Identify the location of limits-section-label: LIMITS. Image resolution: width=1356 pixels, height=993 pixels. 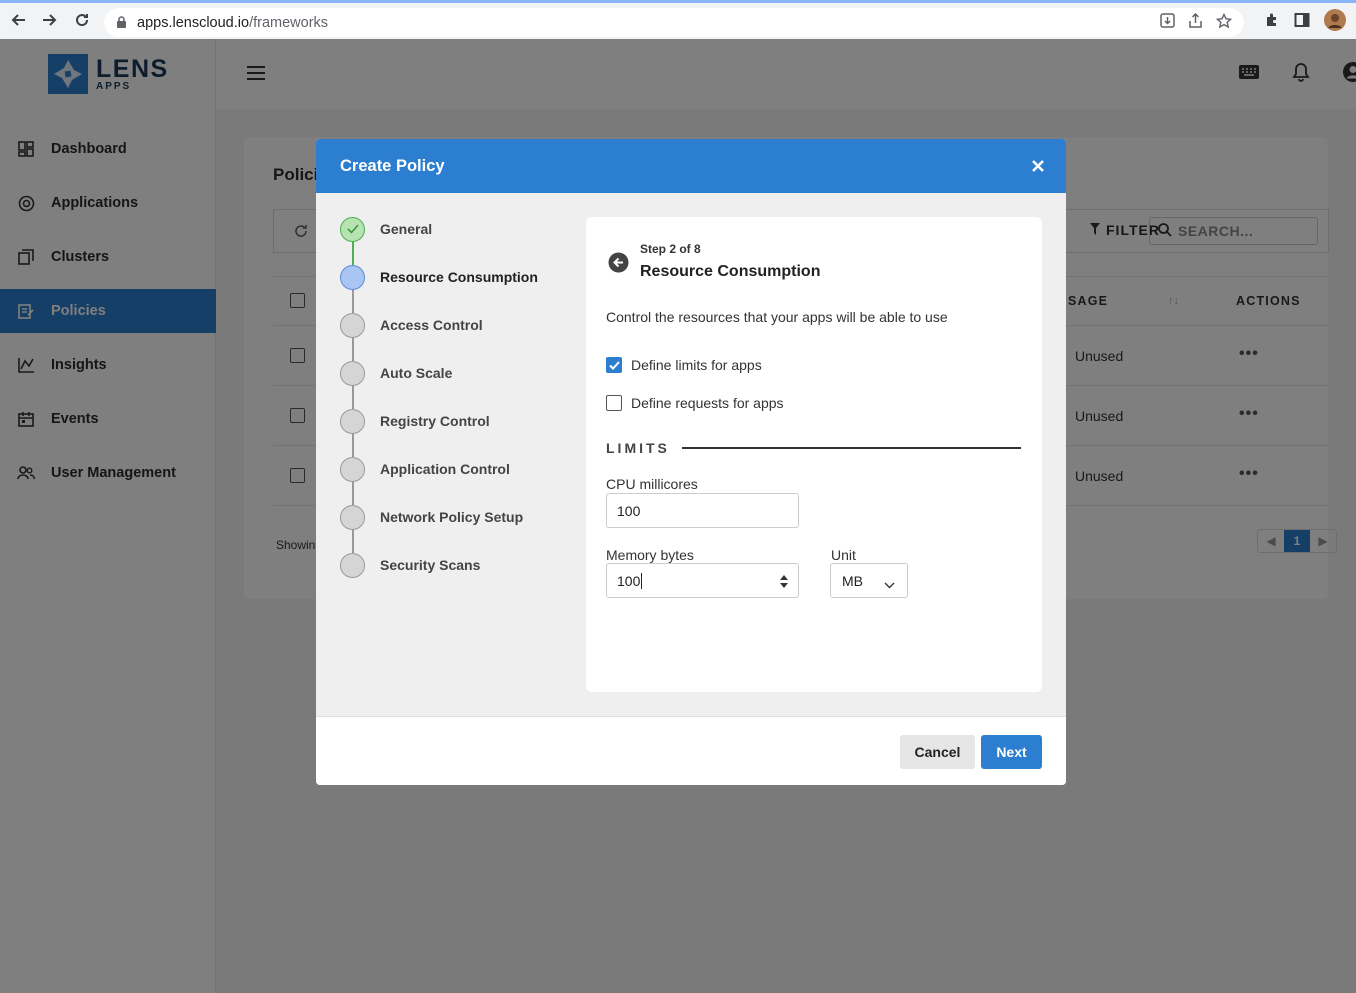
(638, 448).